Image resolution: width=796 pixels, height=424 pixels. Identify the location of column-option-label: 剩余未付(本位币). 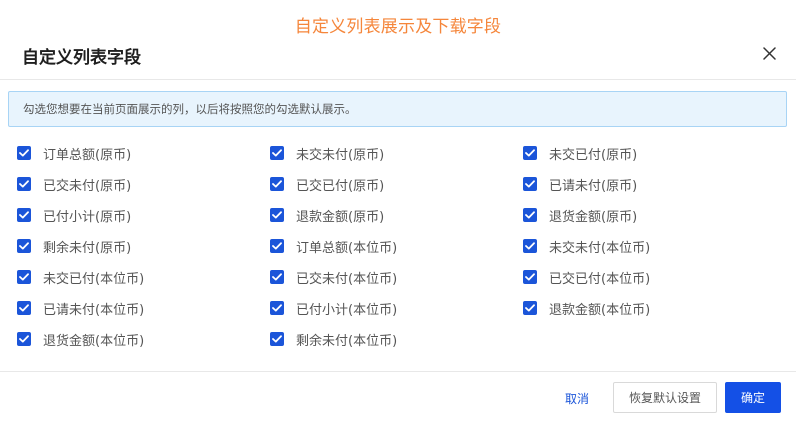
(347, 341).